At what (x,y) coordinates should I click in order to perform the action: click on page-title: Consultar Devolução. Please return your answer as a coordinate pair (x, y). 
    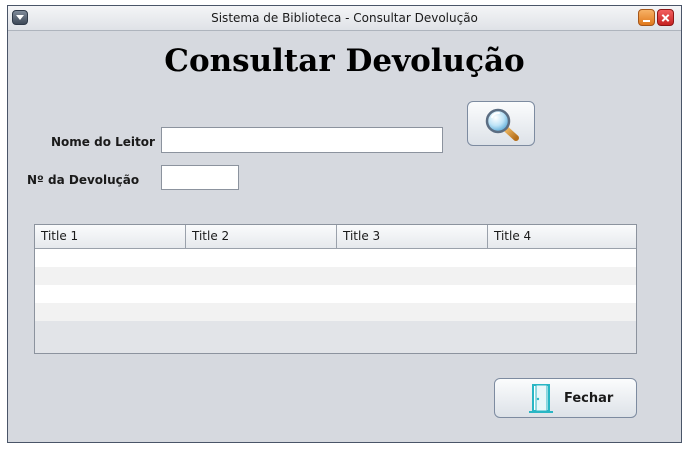
    Looking at the image, I should click on (344, 61).